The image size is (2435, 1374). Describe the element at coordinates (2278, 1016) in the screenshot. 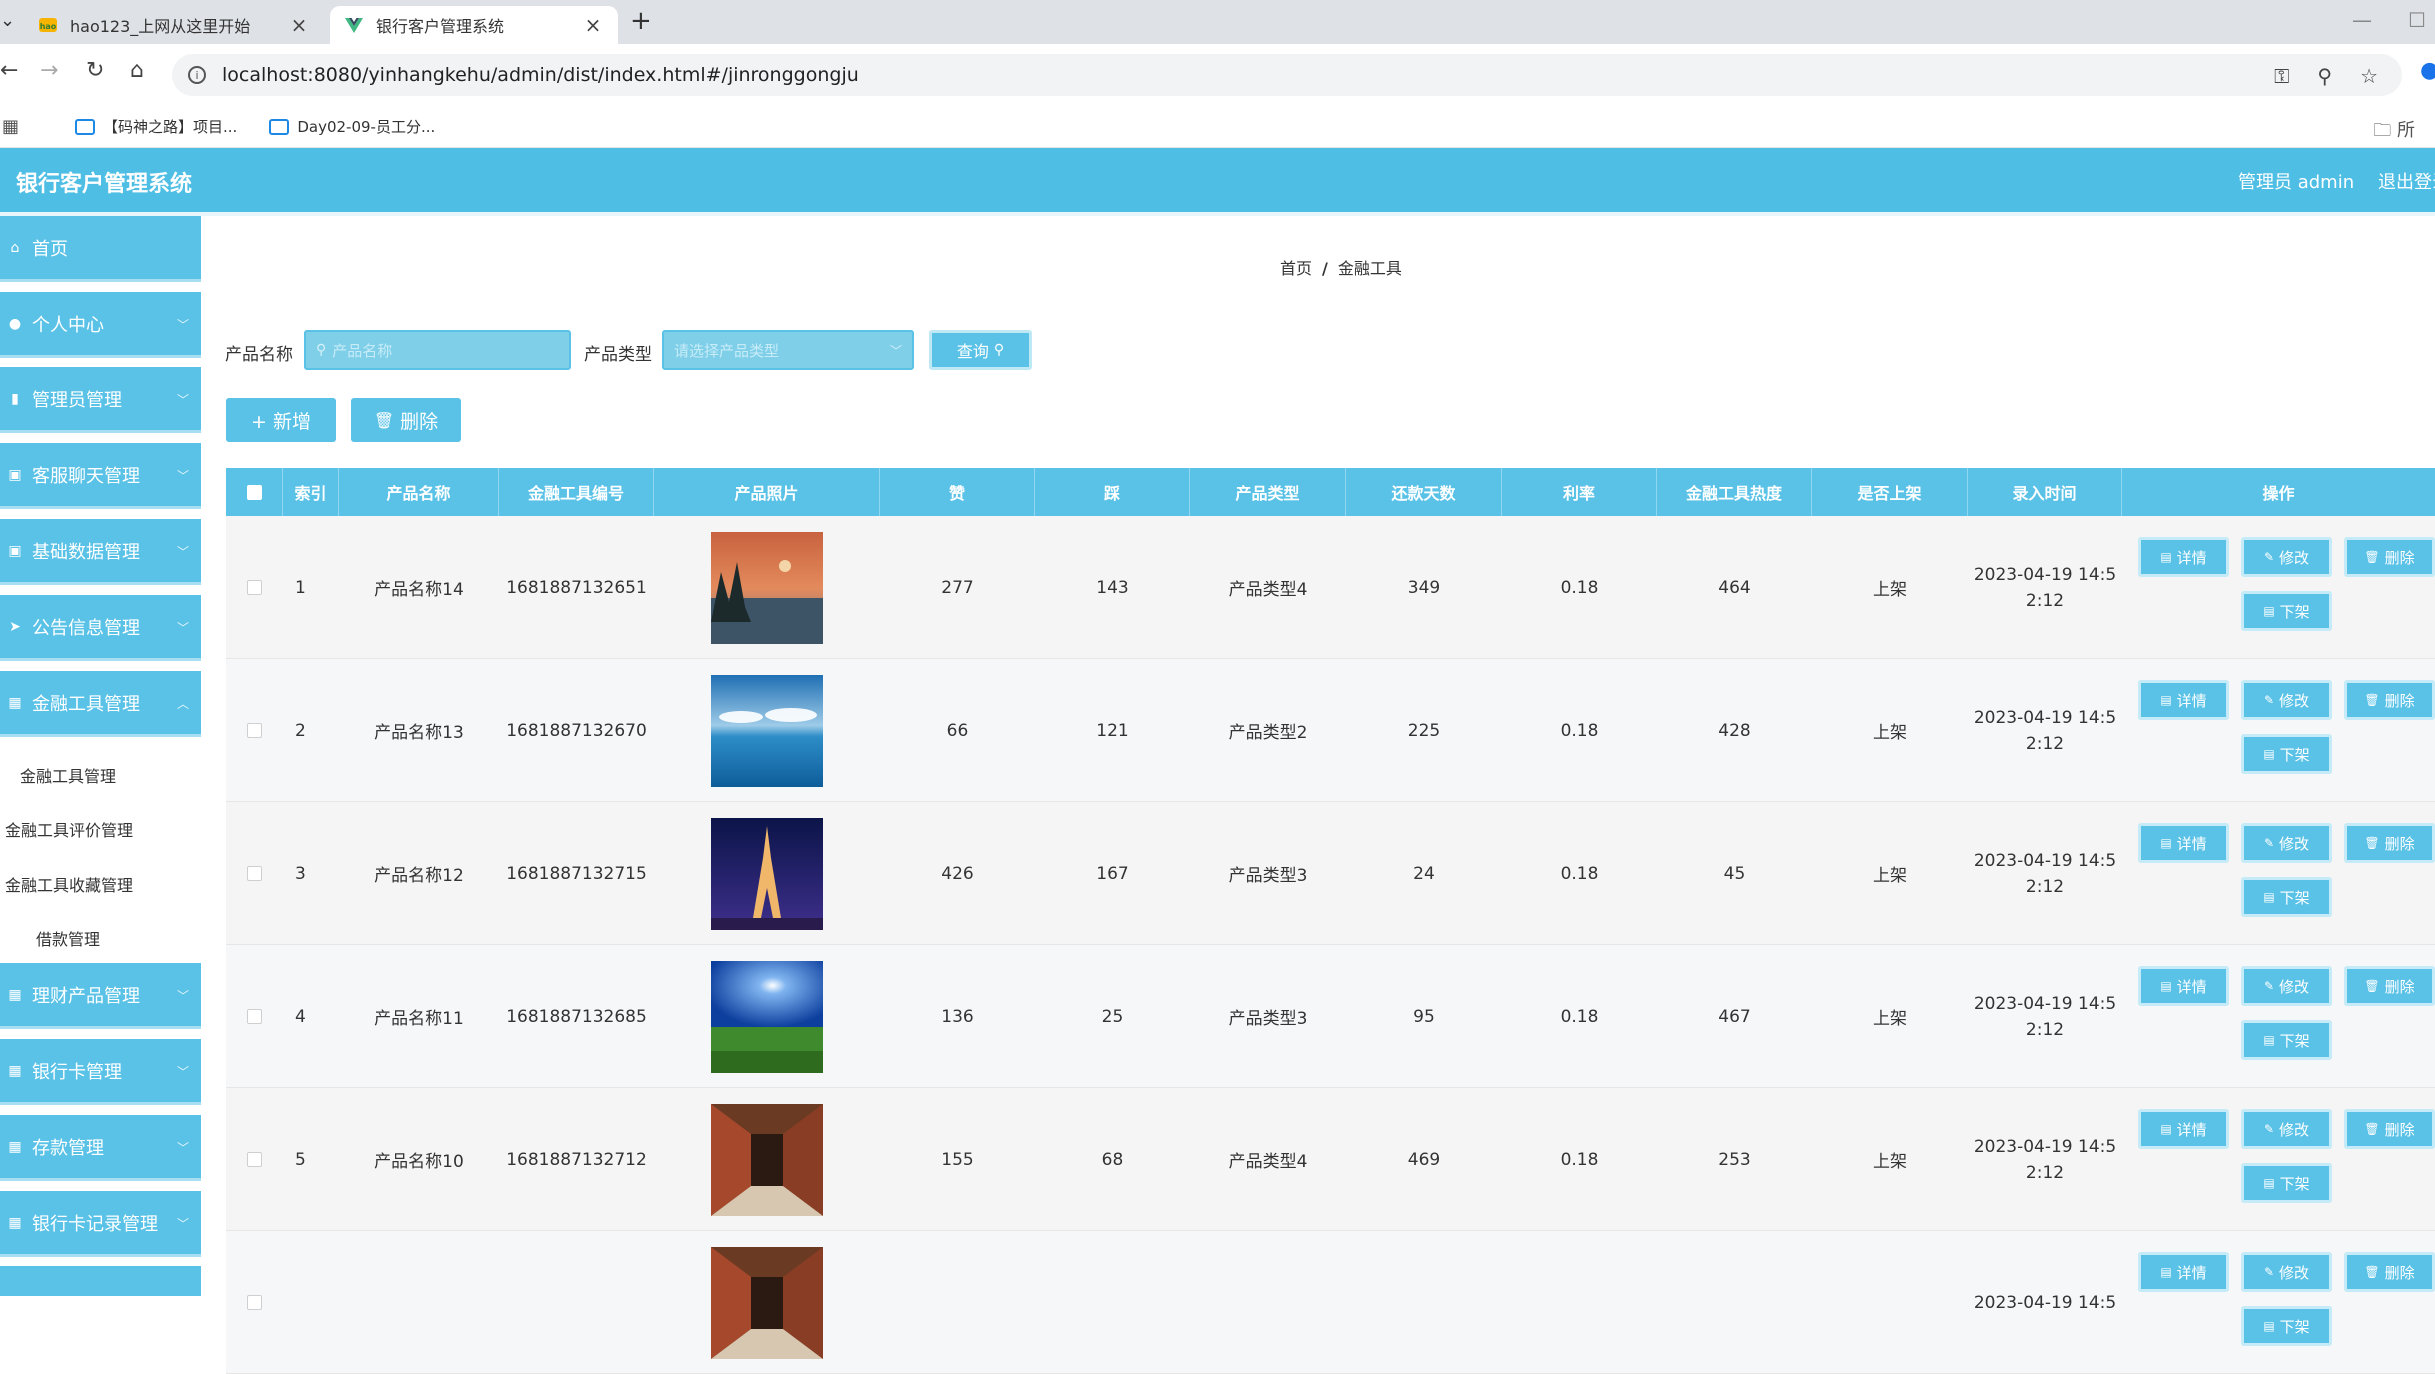

I see `cell-operations: ▤ 详情 ✎ 修改 🗑 删除 ▤ 下架` at that location.